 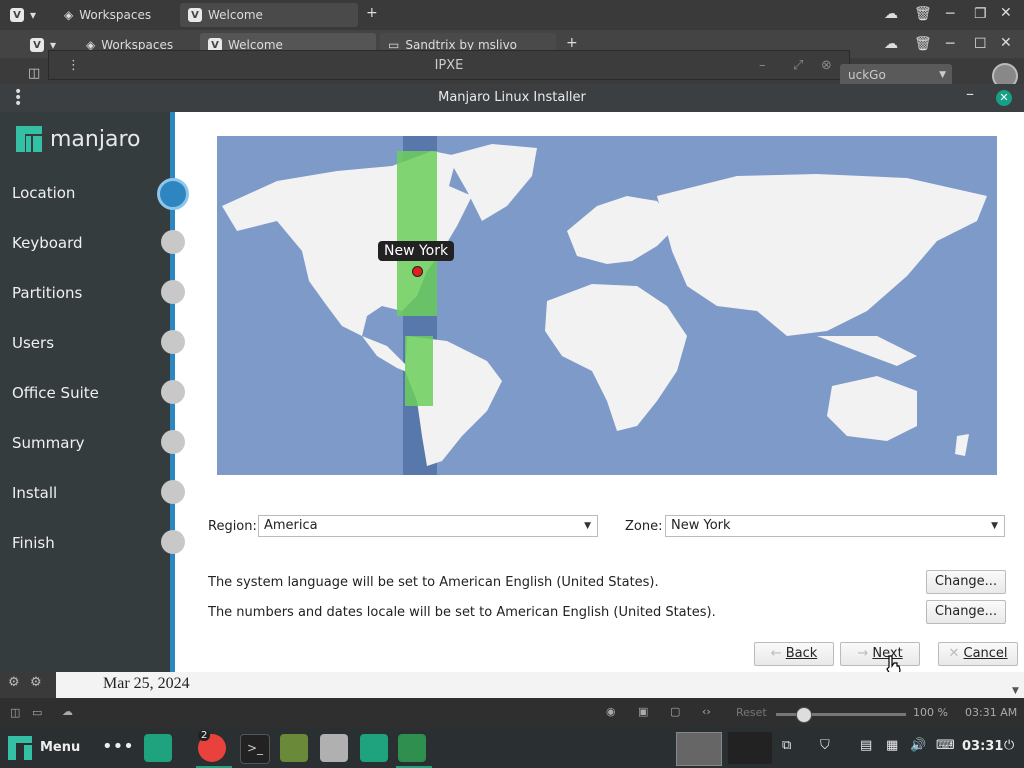 I want to click on next-arrow-icon: →, so click(x=863, y=653).